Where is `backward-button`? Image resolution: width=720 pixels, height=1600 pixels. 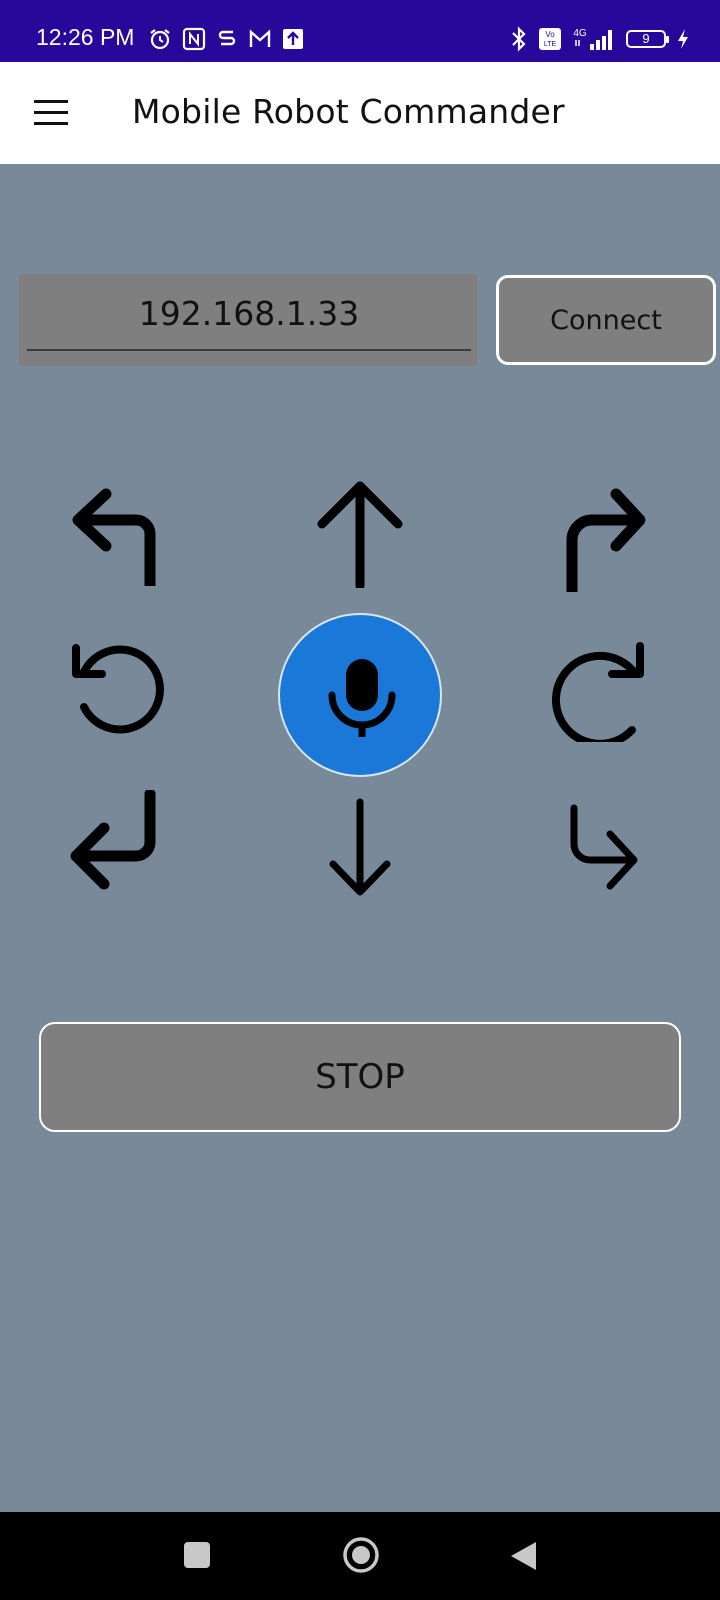
backward-button is located at coordinates (360, 849).